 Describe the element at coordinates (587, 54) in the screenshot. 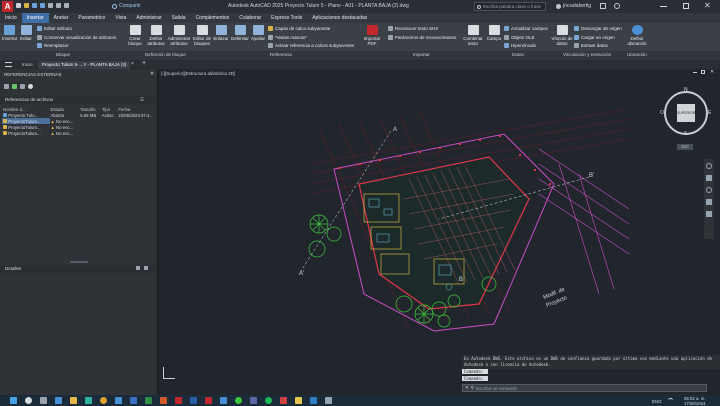

I see `panel-label-linking: Vinculación y extracción` at that location.